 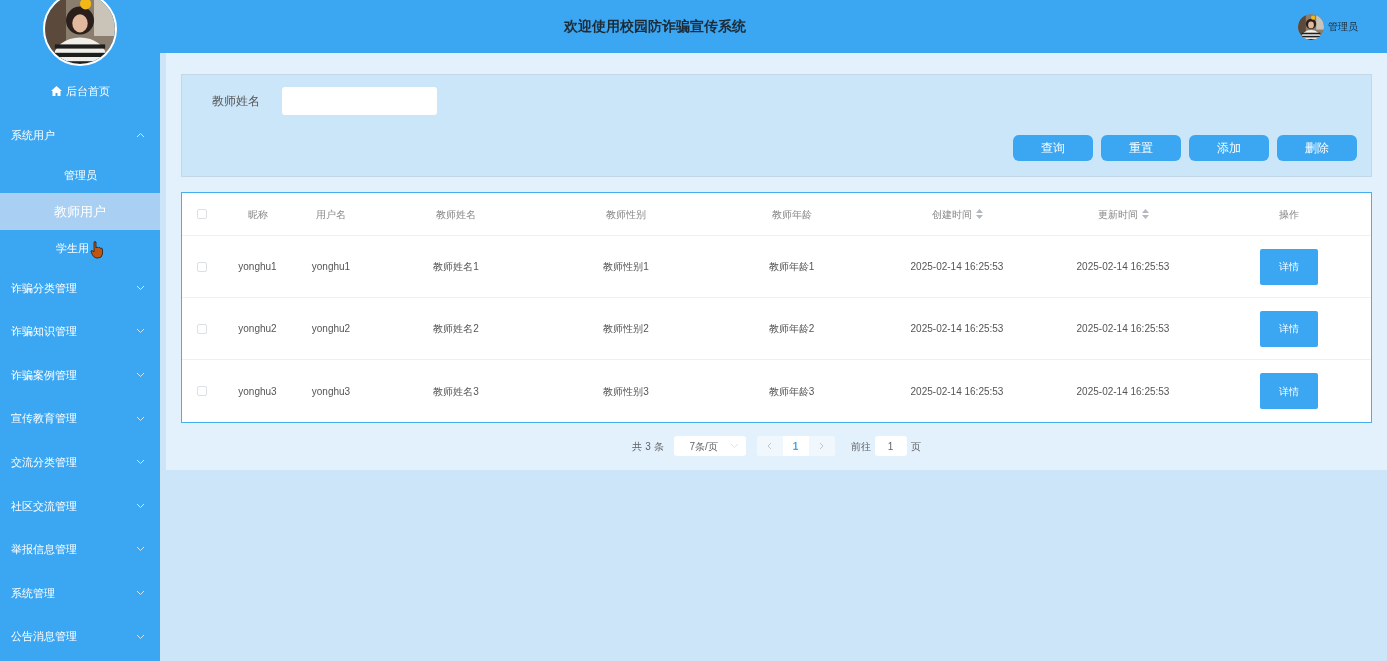 I want to click on table-cell-text: 教师年龄1, so click(x=791, y=267).